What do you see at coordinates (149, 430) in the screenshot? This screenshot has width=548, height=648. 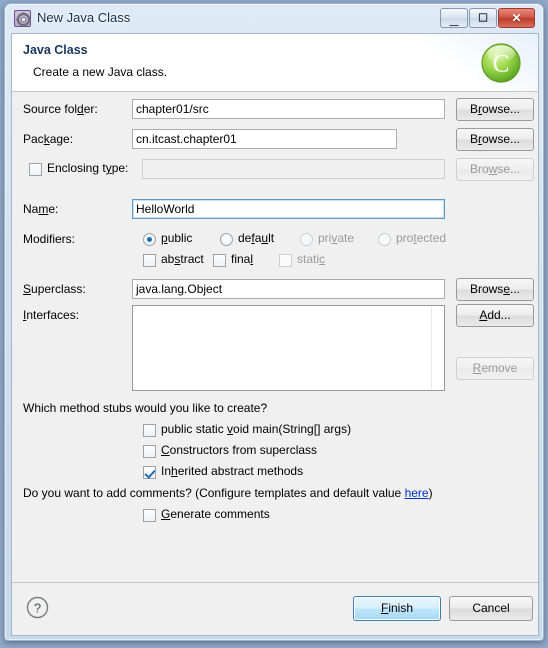 I see `stub-checkbox-main` at bounding box center [149, 430].